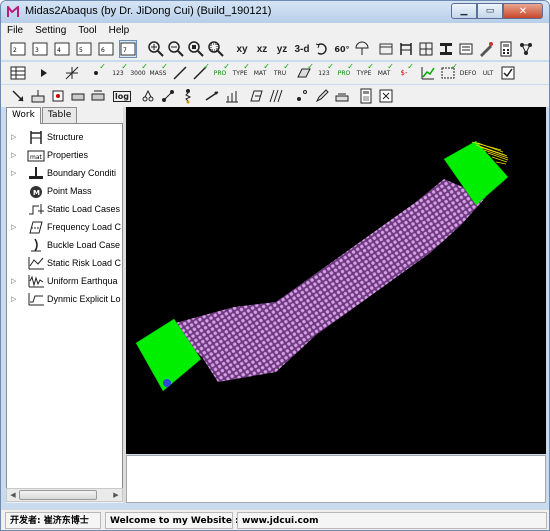 The height and width of the screenshot is (531, 550). I want to click on export-x2-button: 2, so click(18, 49).